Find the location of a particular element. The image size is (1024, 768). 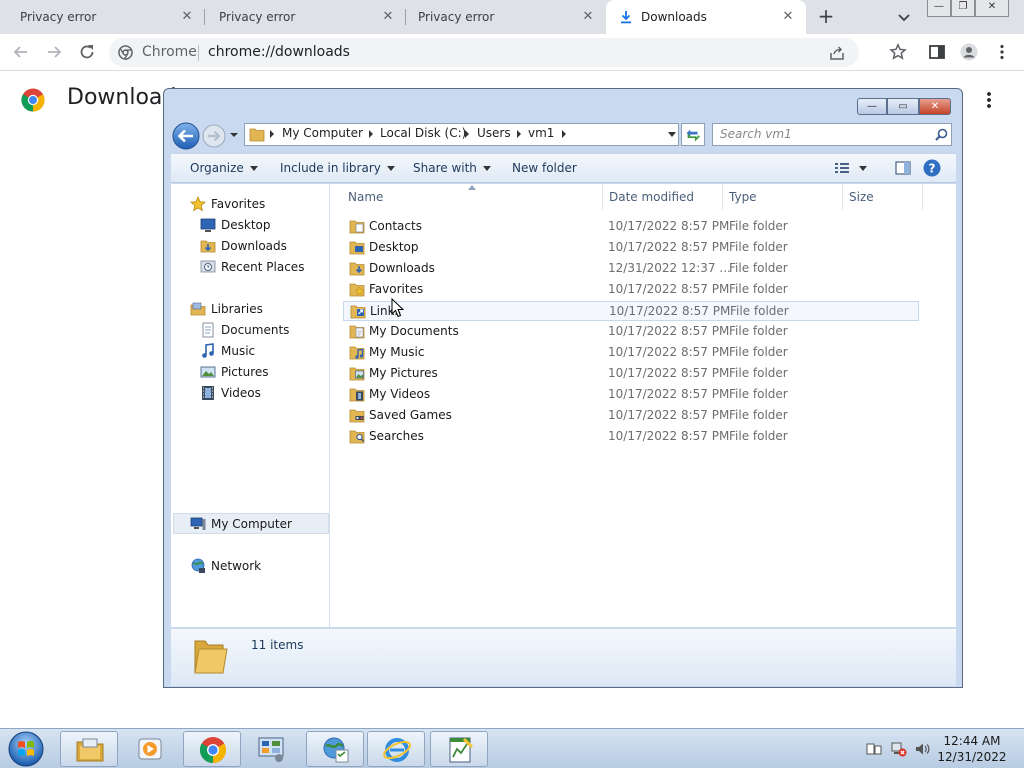

system-clock: 12:44 AM 12/31/2022 is located at coordinates (972, 749).